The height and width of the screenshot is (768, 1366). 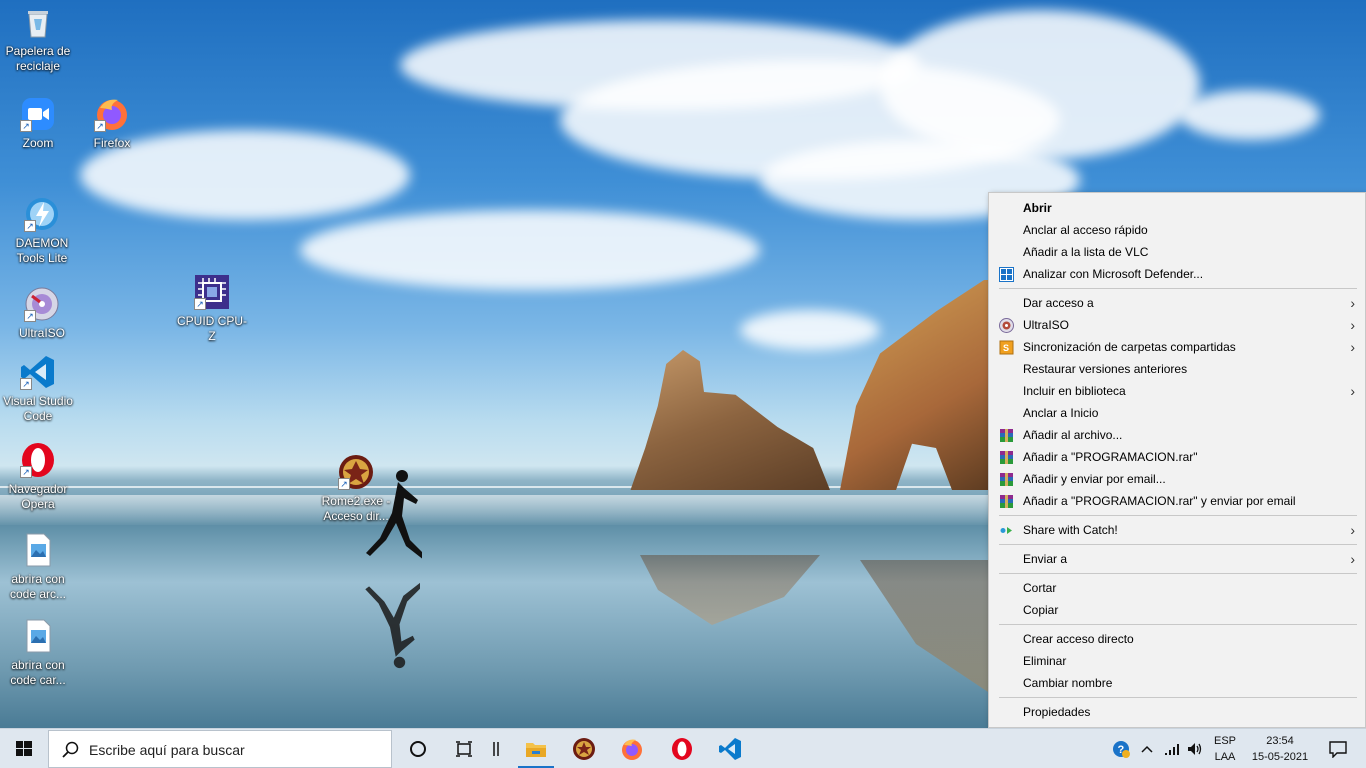 I want to click on desktop-icon-recycle-bin: Papelera de reciclaje, so click(x=38, y=39).